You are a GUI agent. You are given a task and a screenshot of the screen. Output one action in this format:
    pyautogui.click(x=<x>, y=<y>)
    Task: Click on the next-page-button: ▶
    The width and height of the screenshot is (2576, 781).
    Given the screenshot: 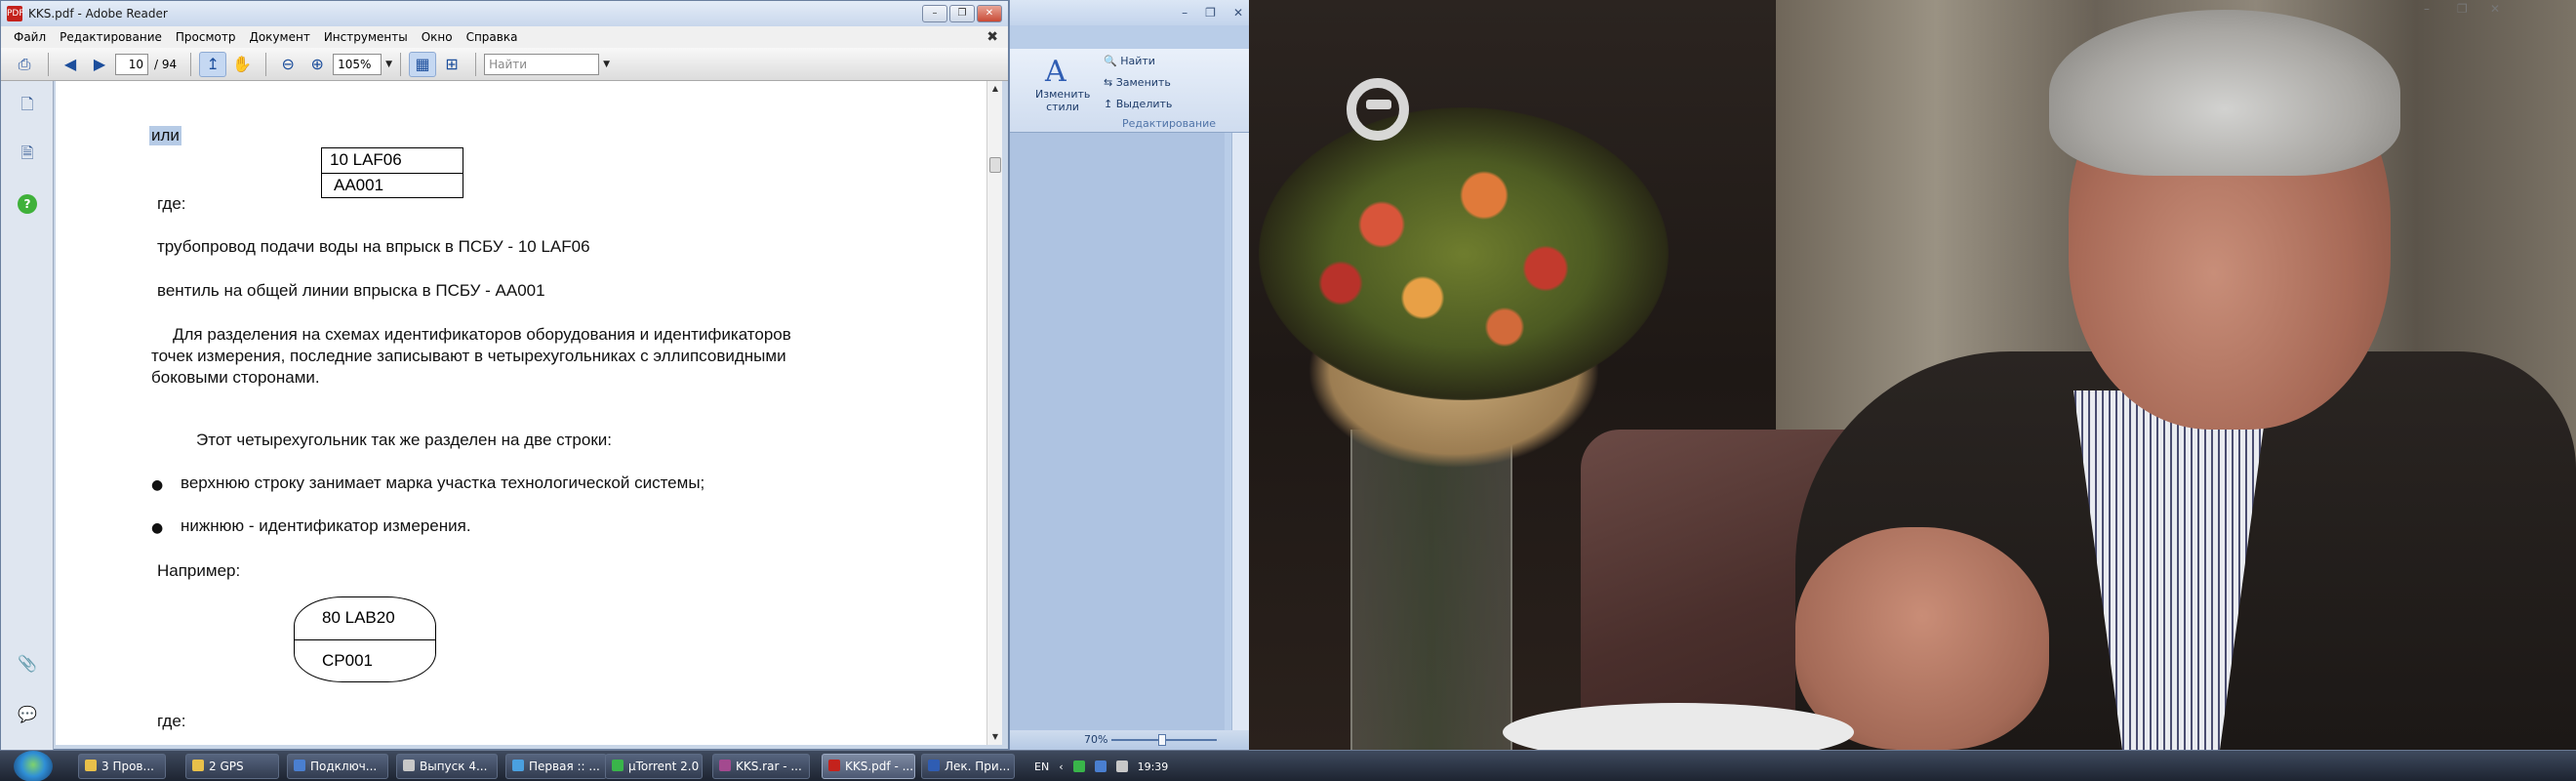 What is the action you would take?
    pyautogui.click(x=99, y=64)
    